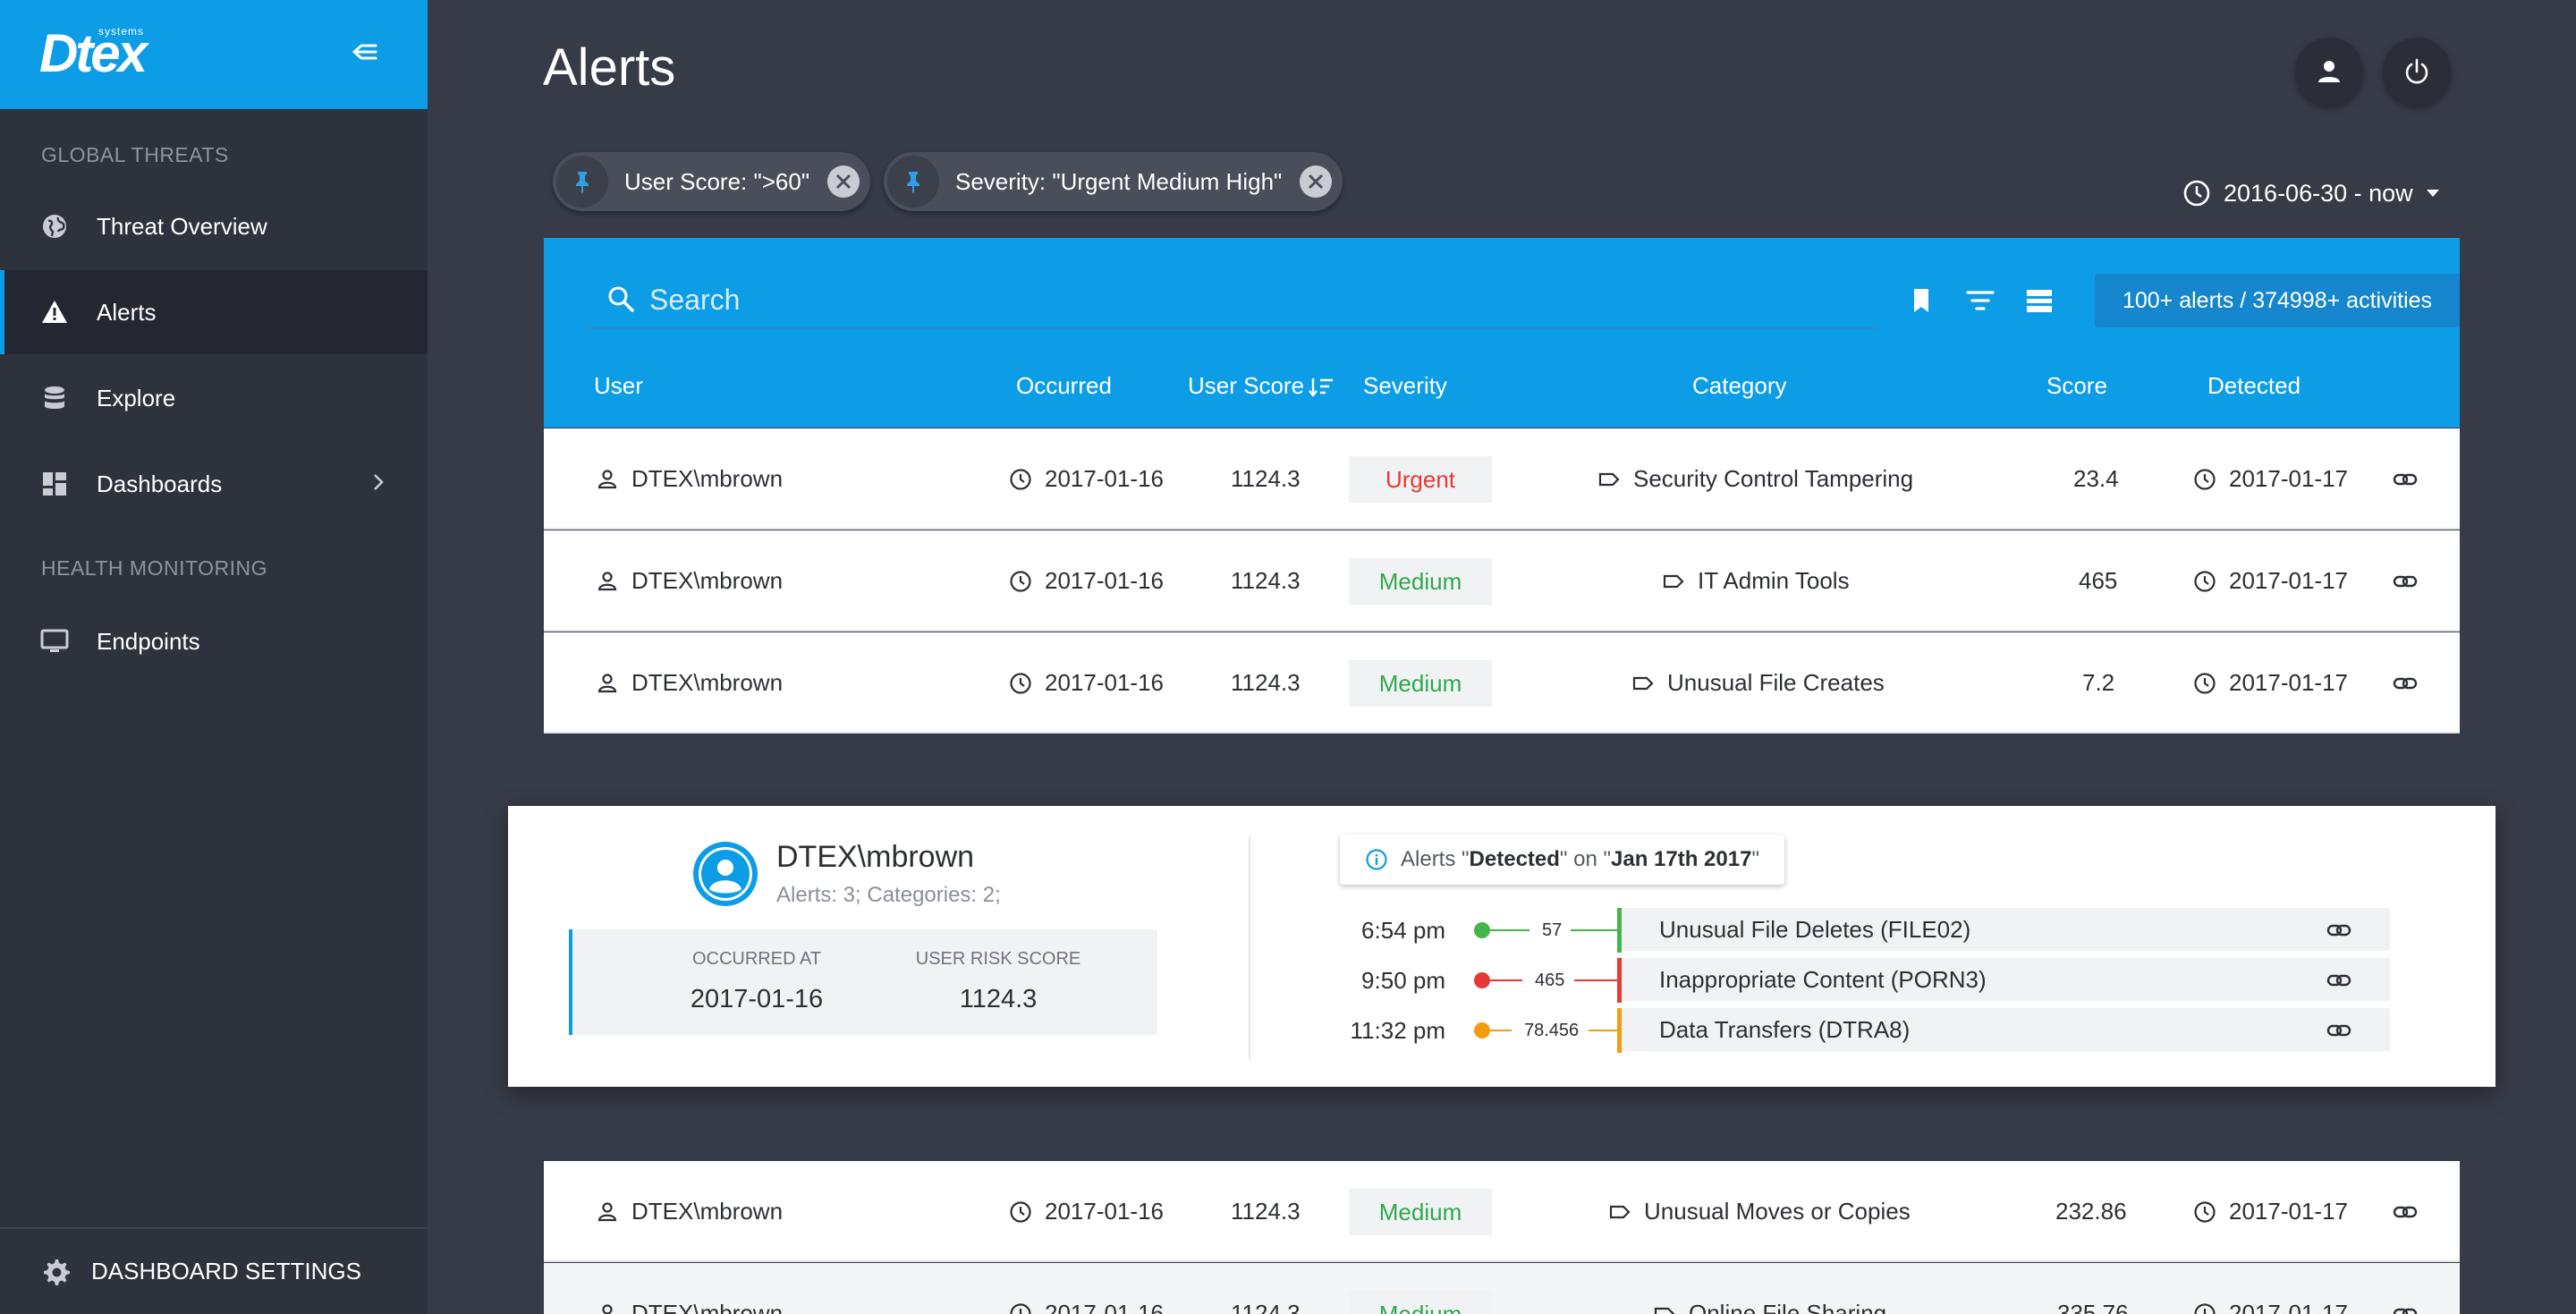  I want to click on section-health-monitoring: HEALTH MONITORING, so click(154, 568).